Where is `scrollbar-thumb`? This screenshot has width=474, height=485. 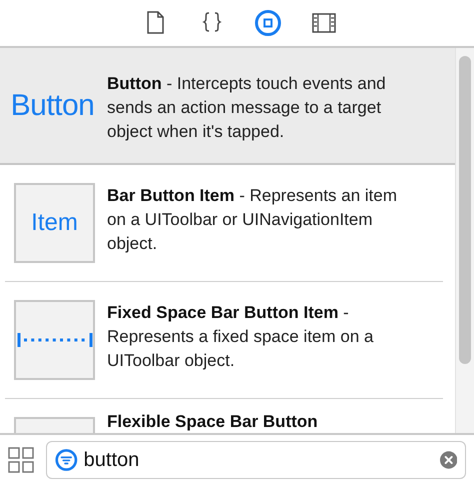
scrollbar-thumb is located at coordinates (465, 210).